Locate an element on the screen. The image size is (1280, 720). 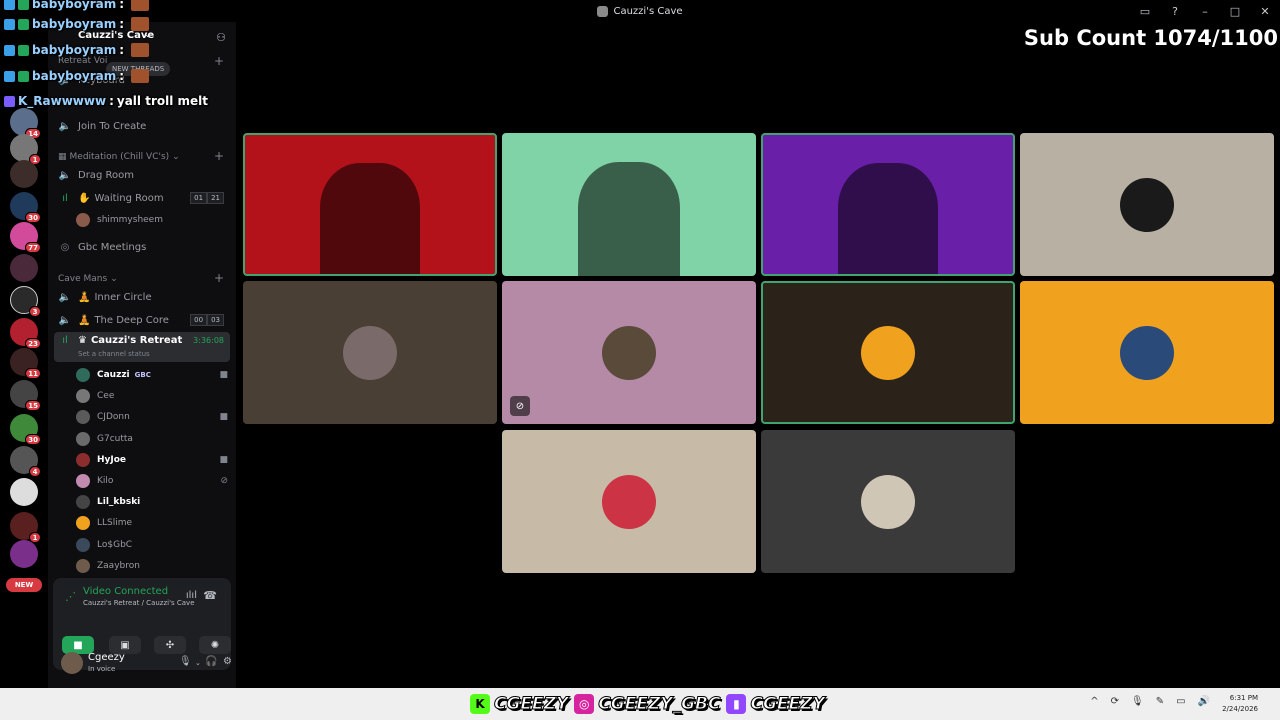
voice-location: Cauzzi's Retreat / Cauzzi's Cave is located at coordinates (139, 603).